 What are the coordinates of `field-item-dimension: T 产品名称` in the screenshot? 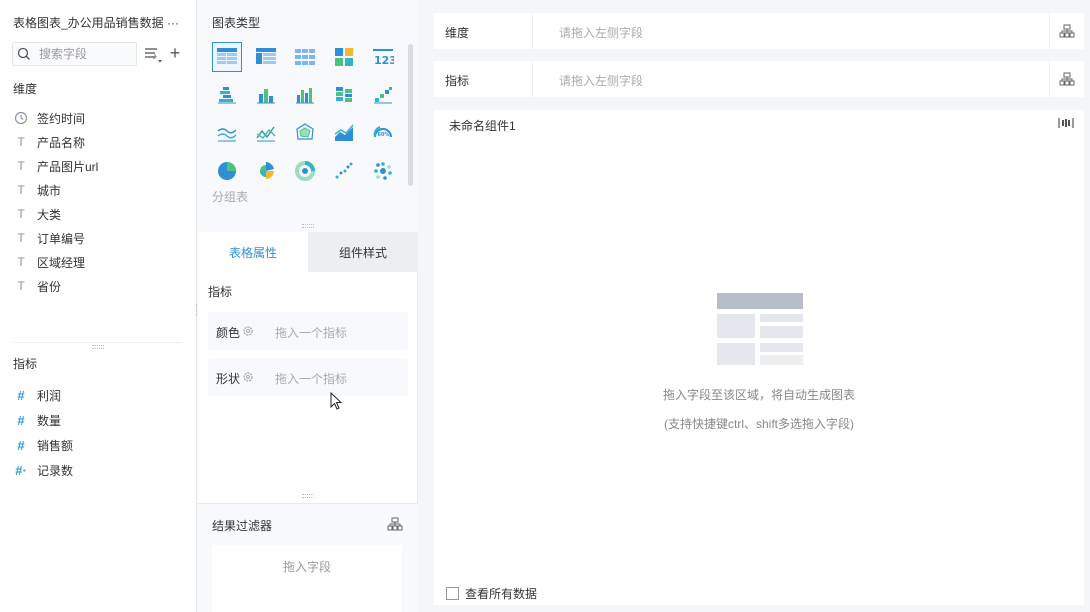 It's located at (49, 142).